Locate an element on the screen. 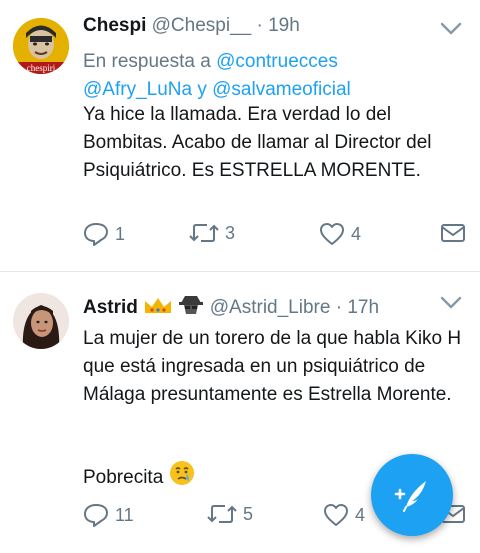 The height and width of the screenshot is (553, 480). envelope-icon is located at coordinates (453, 233).